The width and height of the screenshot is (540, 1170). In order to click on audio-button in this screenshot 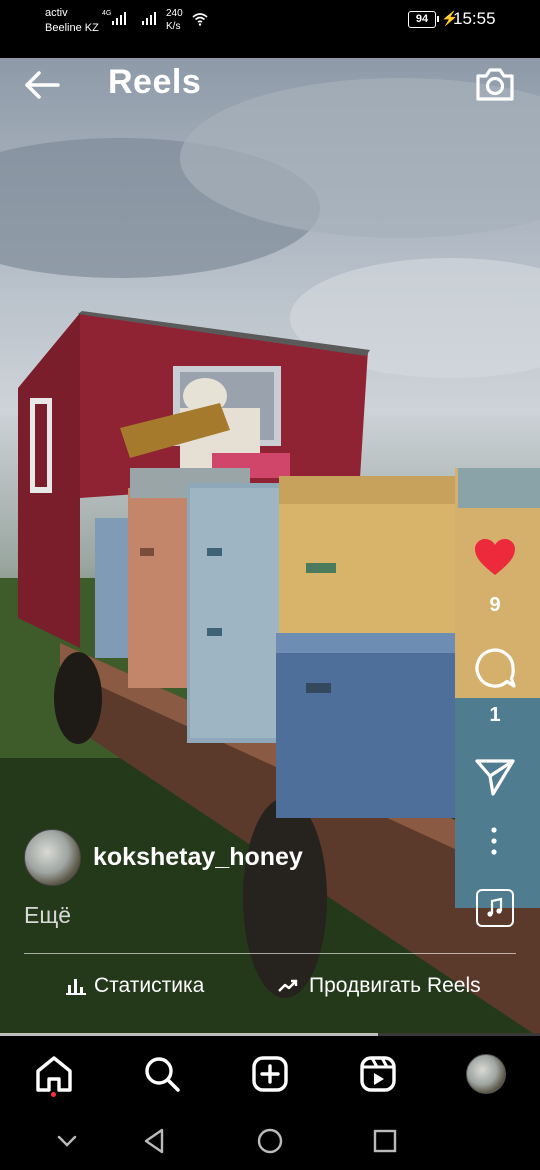, I will do `click(495, 908)`.